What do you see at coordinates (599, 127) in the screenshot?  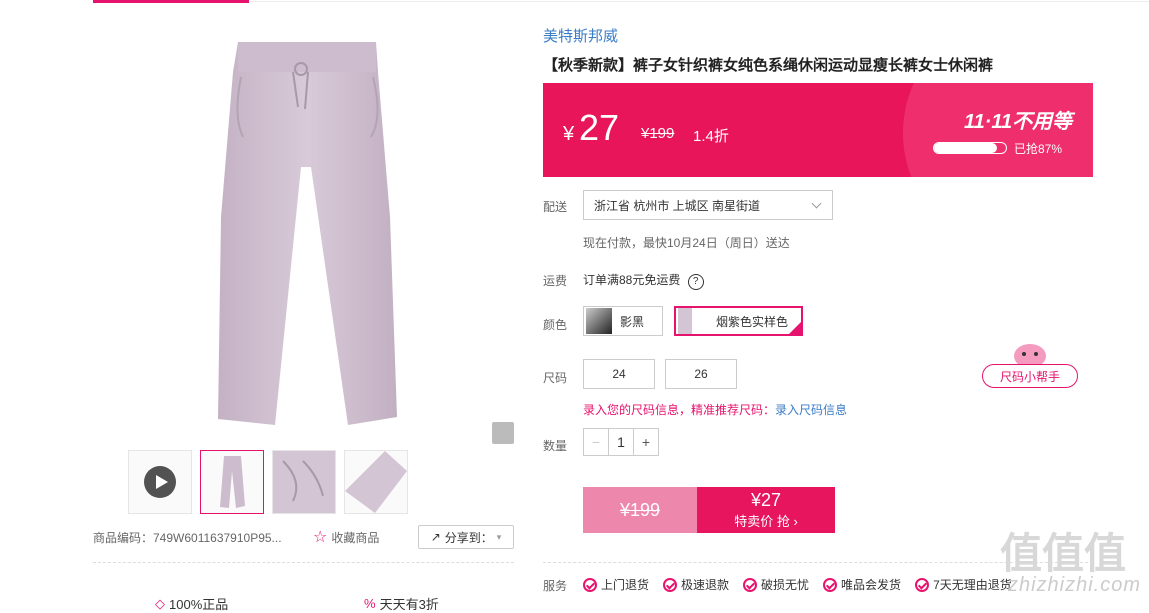 I see `current-price: 27` at bounding box center [599, 127].